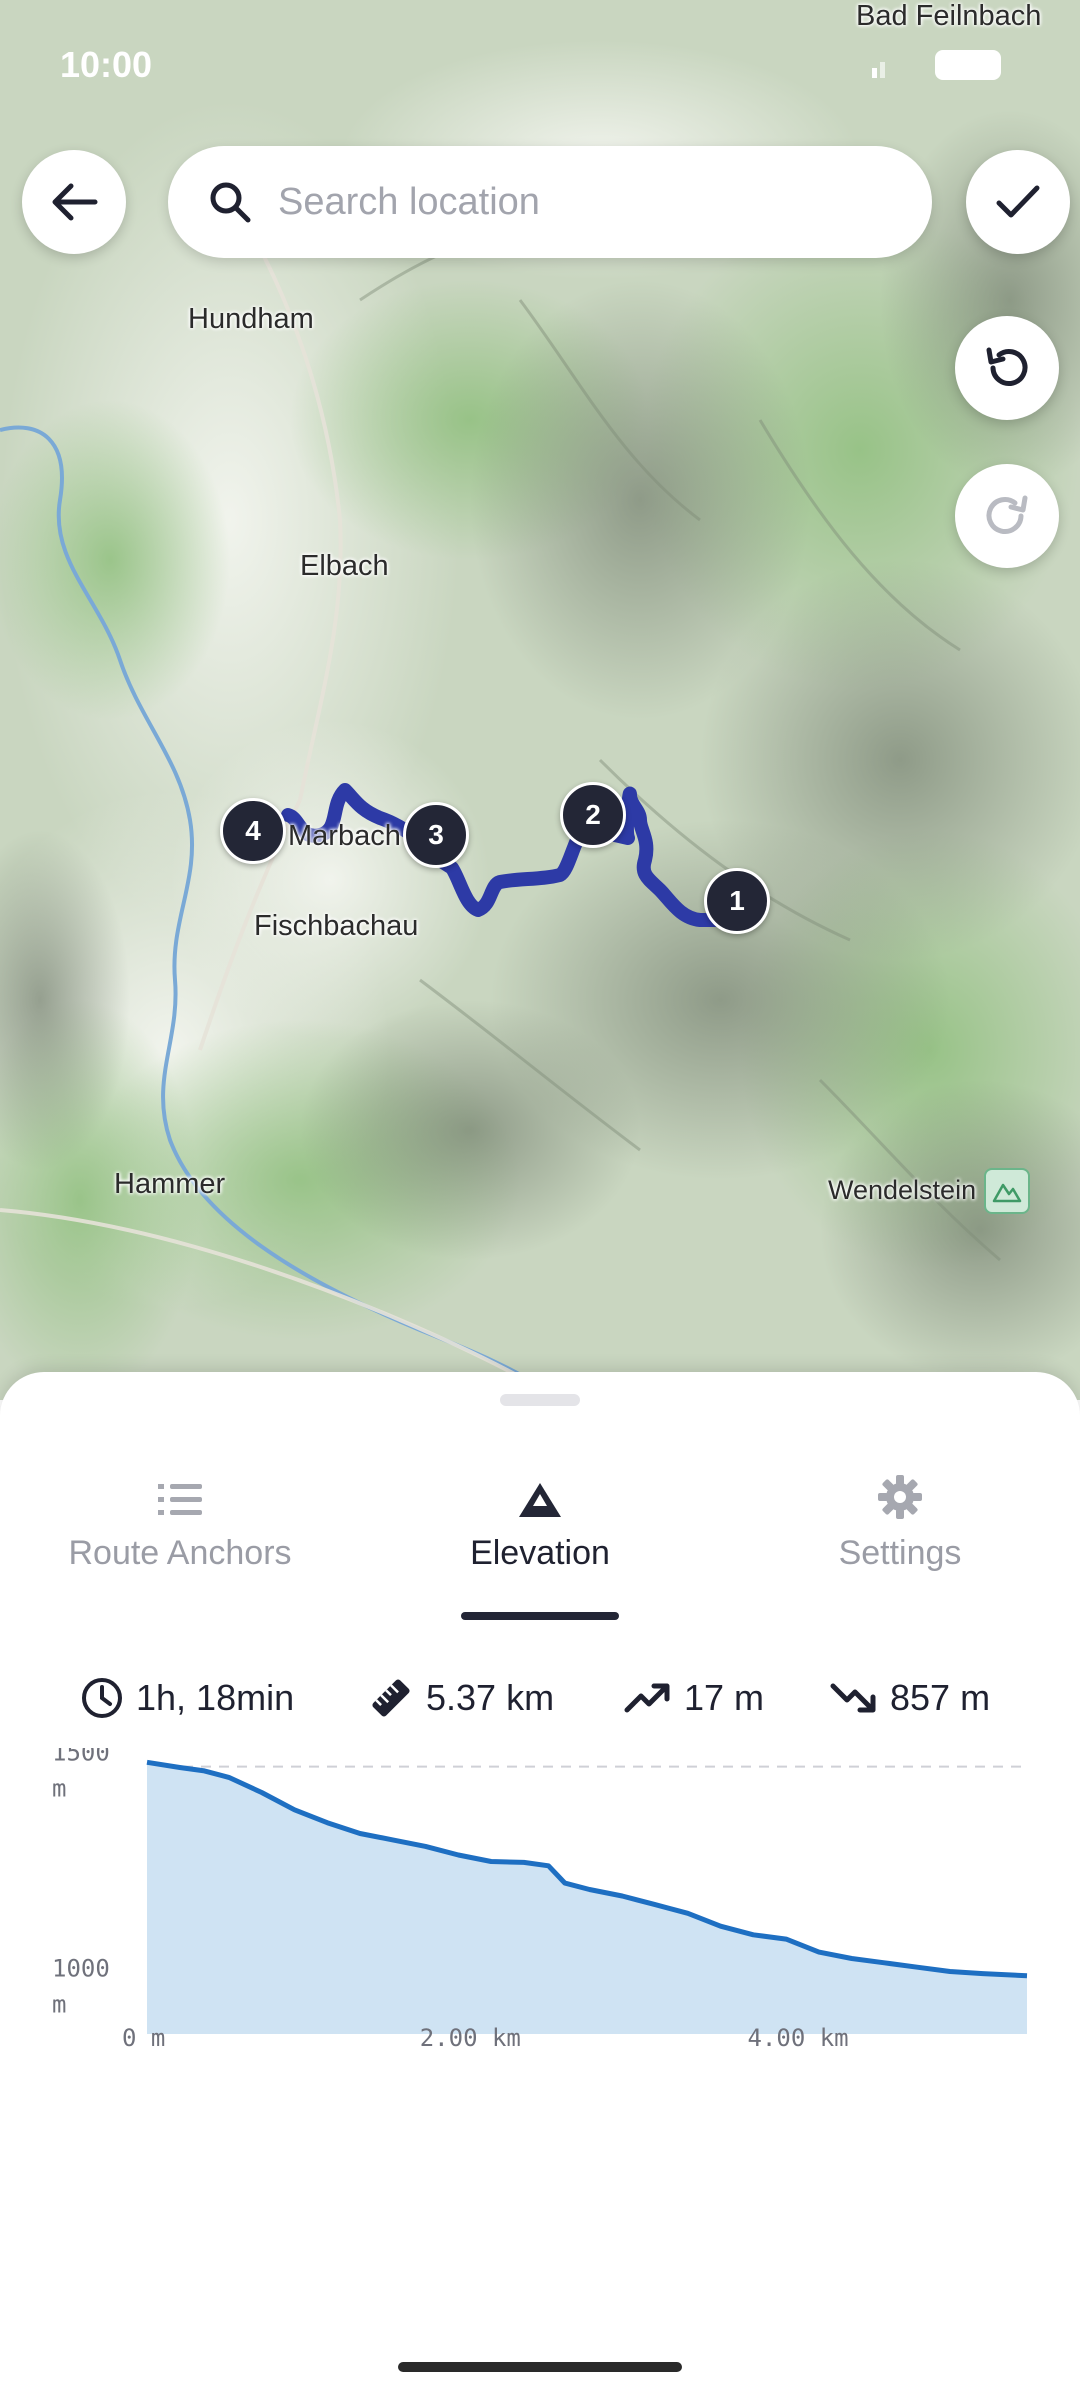  I want to click on stat-descent-value: 857 m, so click(940, 1697).